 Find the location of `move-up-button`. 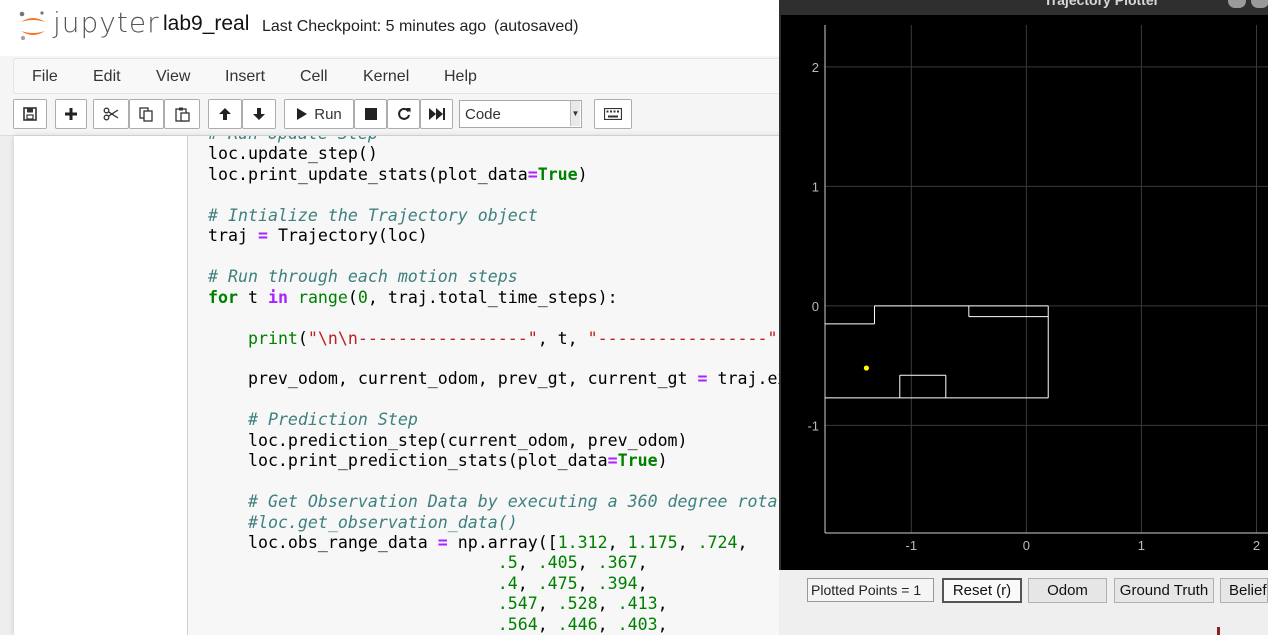

move-up-button is located at coordinates (225, 114).